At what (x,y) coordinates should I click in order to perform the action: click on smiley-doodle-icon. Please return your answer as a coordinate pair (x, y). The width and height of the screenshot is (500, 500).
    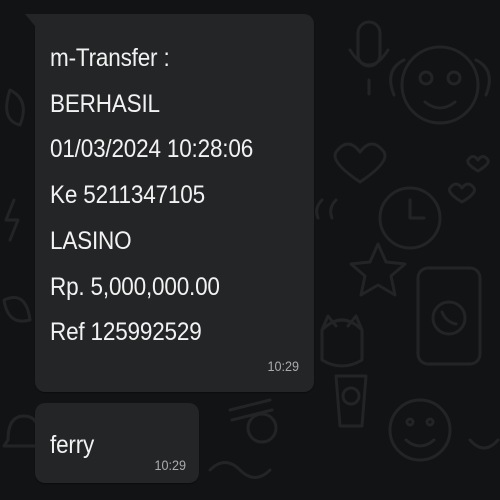
    Looking at the image, I should click on (420, 430).